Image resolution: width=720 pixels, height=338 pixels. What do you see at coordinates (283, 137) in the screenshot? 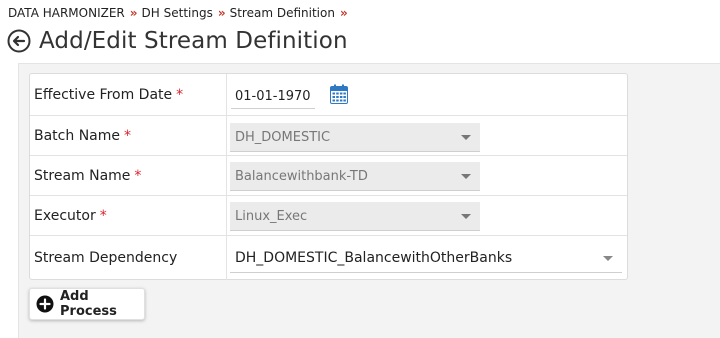
I see `batch-name-value: DH_DOMESTIC` at bounding box center [283, 137].